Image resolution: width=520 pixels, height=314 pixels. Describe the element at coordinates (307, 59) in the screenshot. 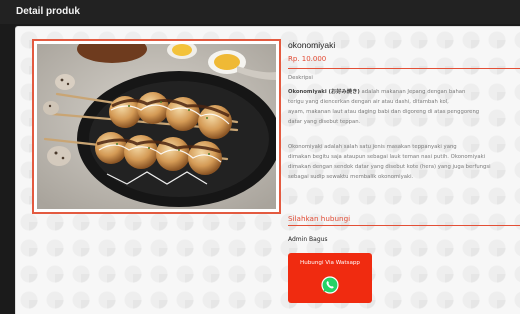

I see `product-price: Rp. 10.000` at that location.